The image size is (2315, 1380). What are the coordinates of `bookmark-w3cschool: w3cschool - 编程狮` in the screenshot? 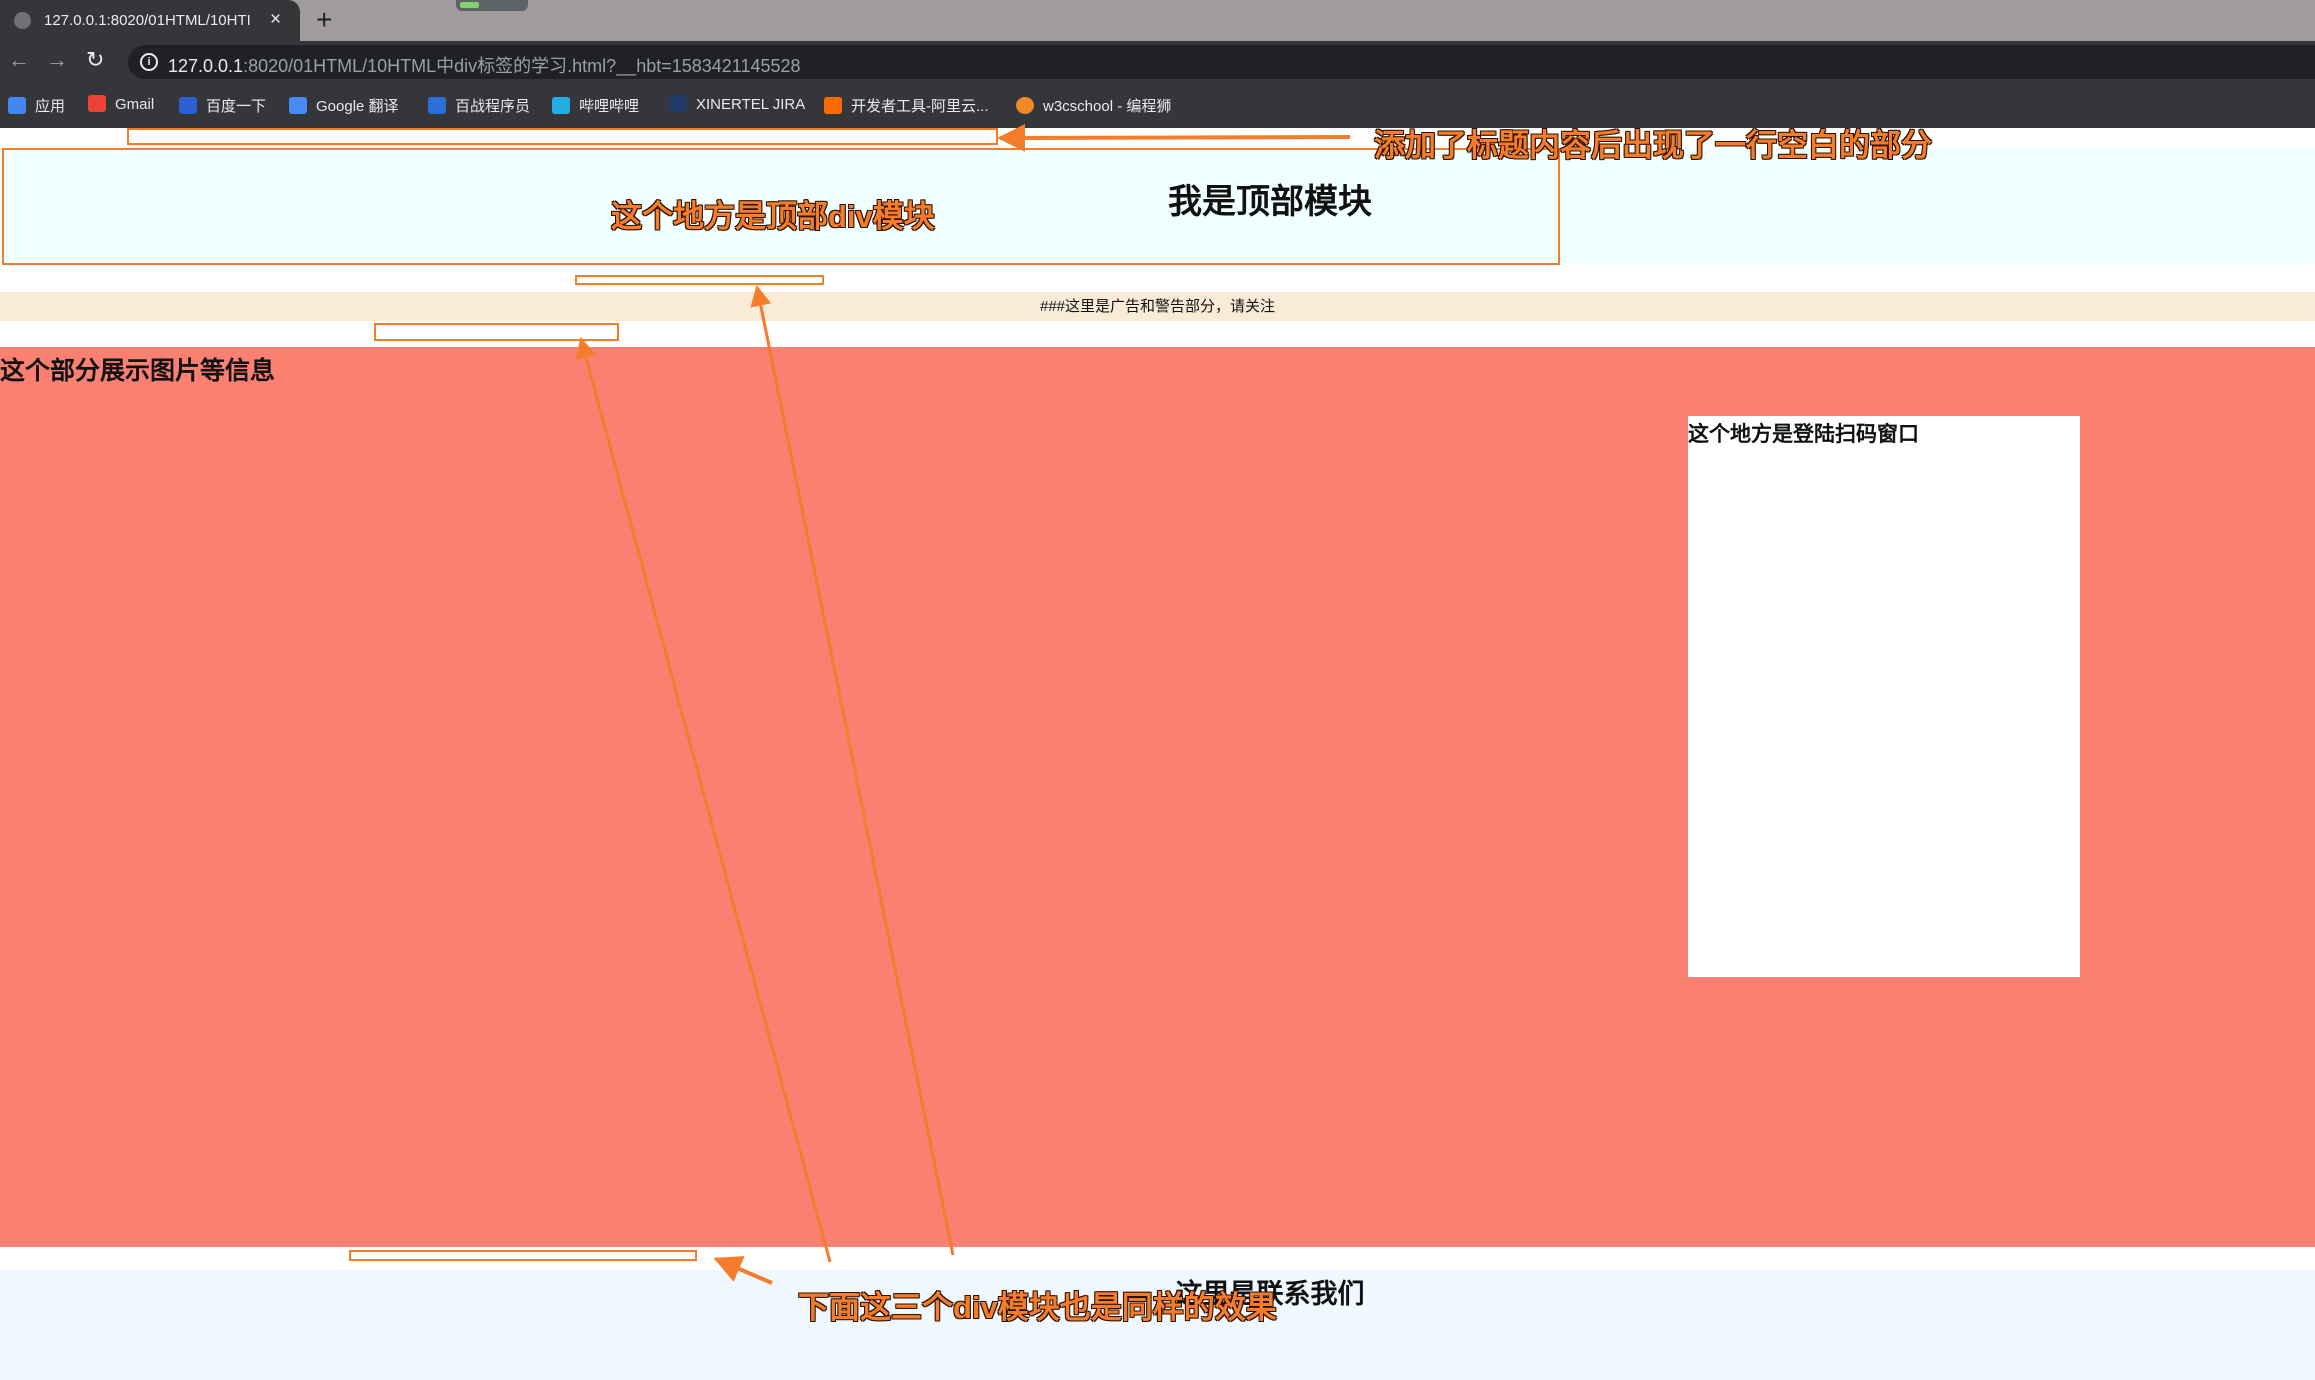 It's located at (1093, 105).